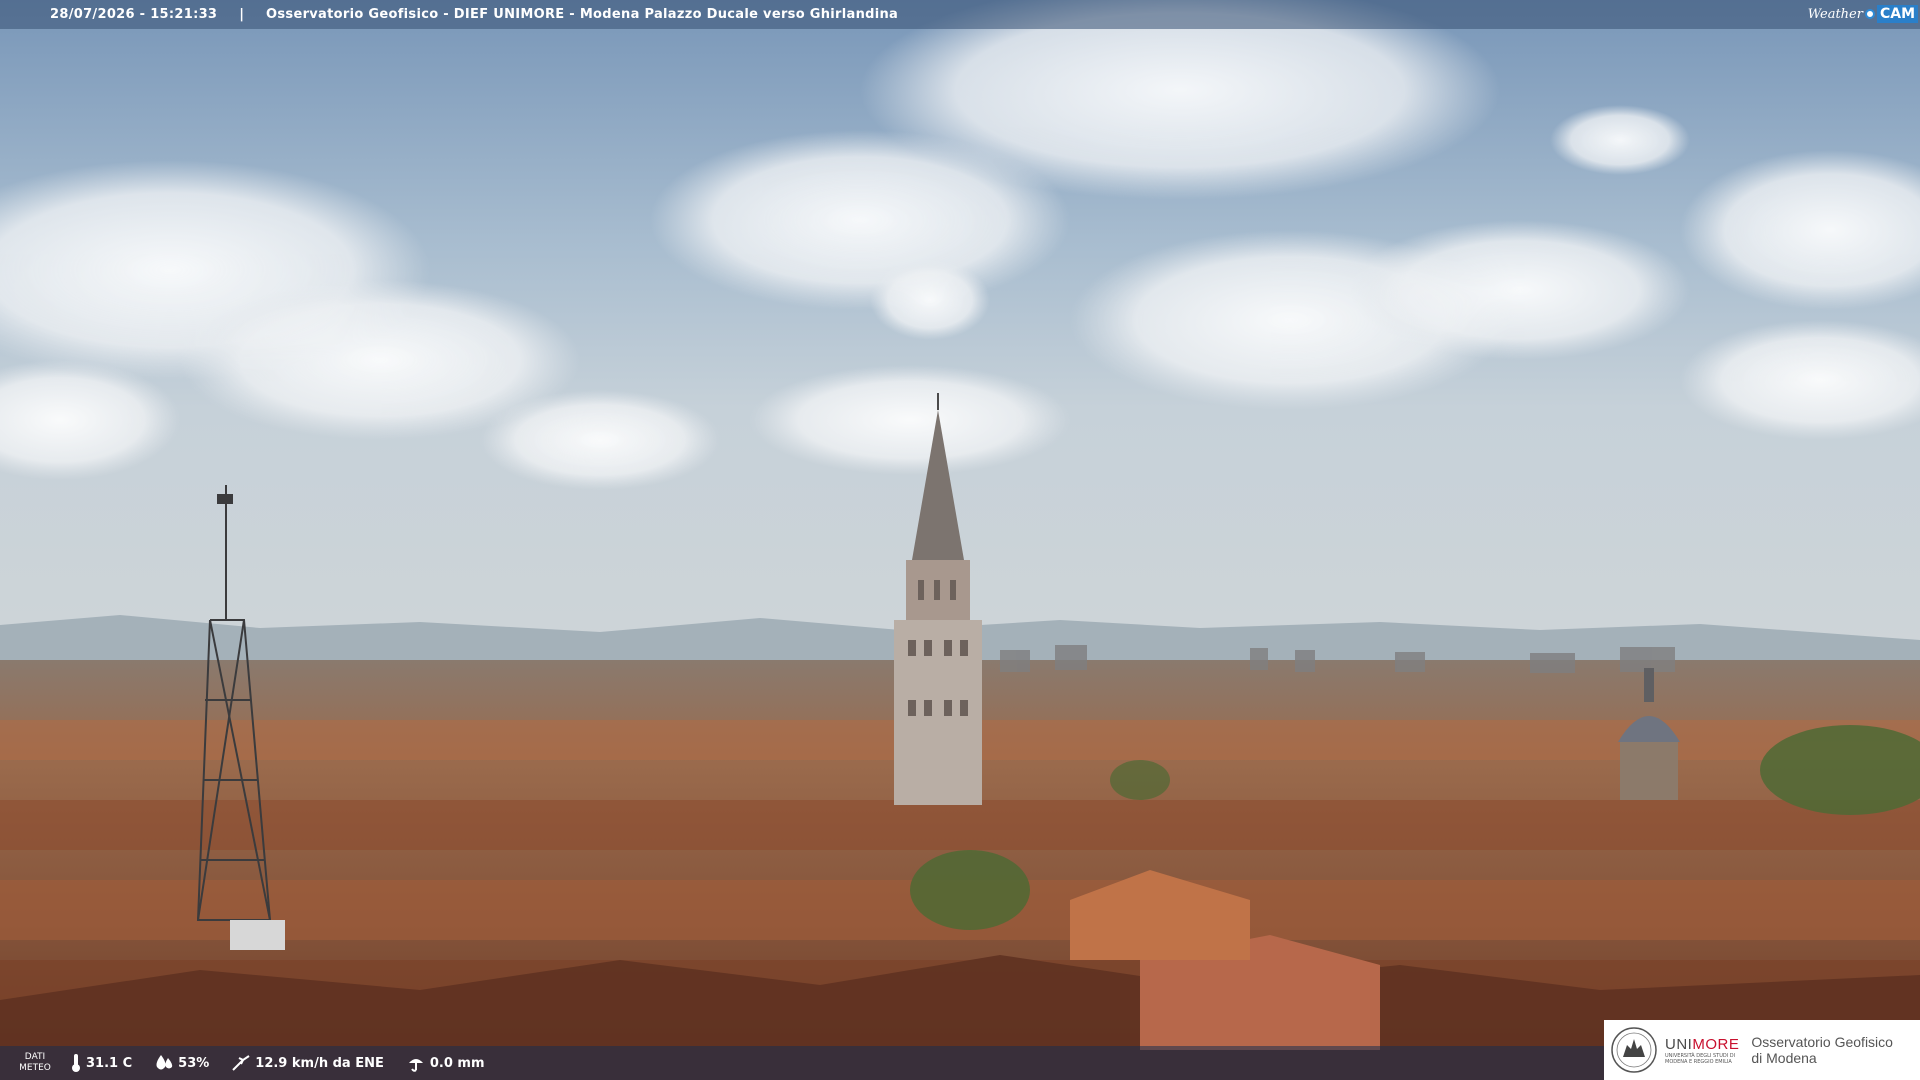 Image resolution: width=1920 pixels, height=1080 pixels. What do you see at coordinates (76, 1063) in the screenshot?
I see `thermometer-icon` at bounding box center [76, 1063].